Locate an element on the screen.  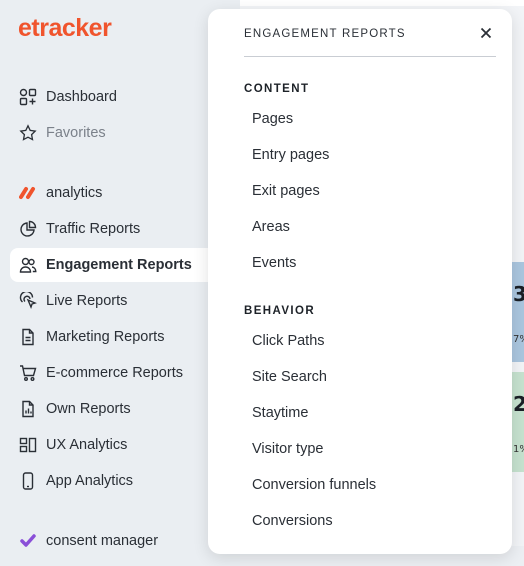
menu-item-site-search: Site Search is located at coordinates (369, 377).